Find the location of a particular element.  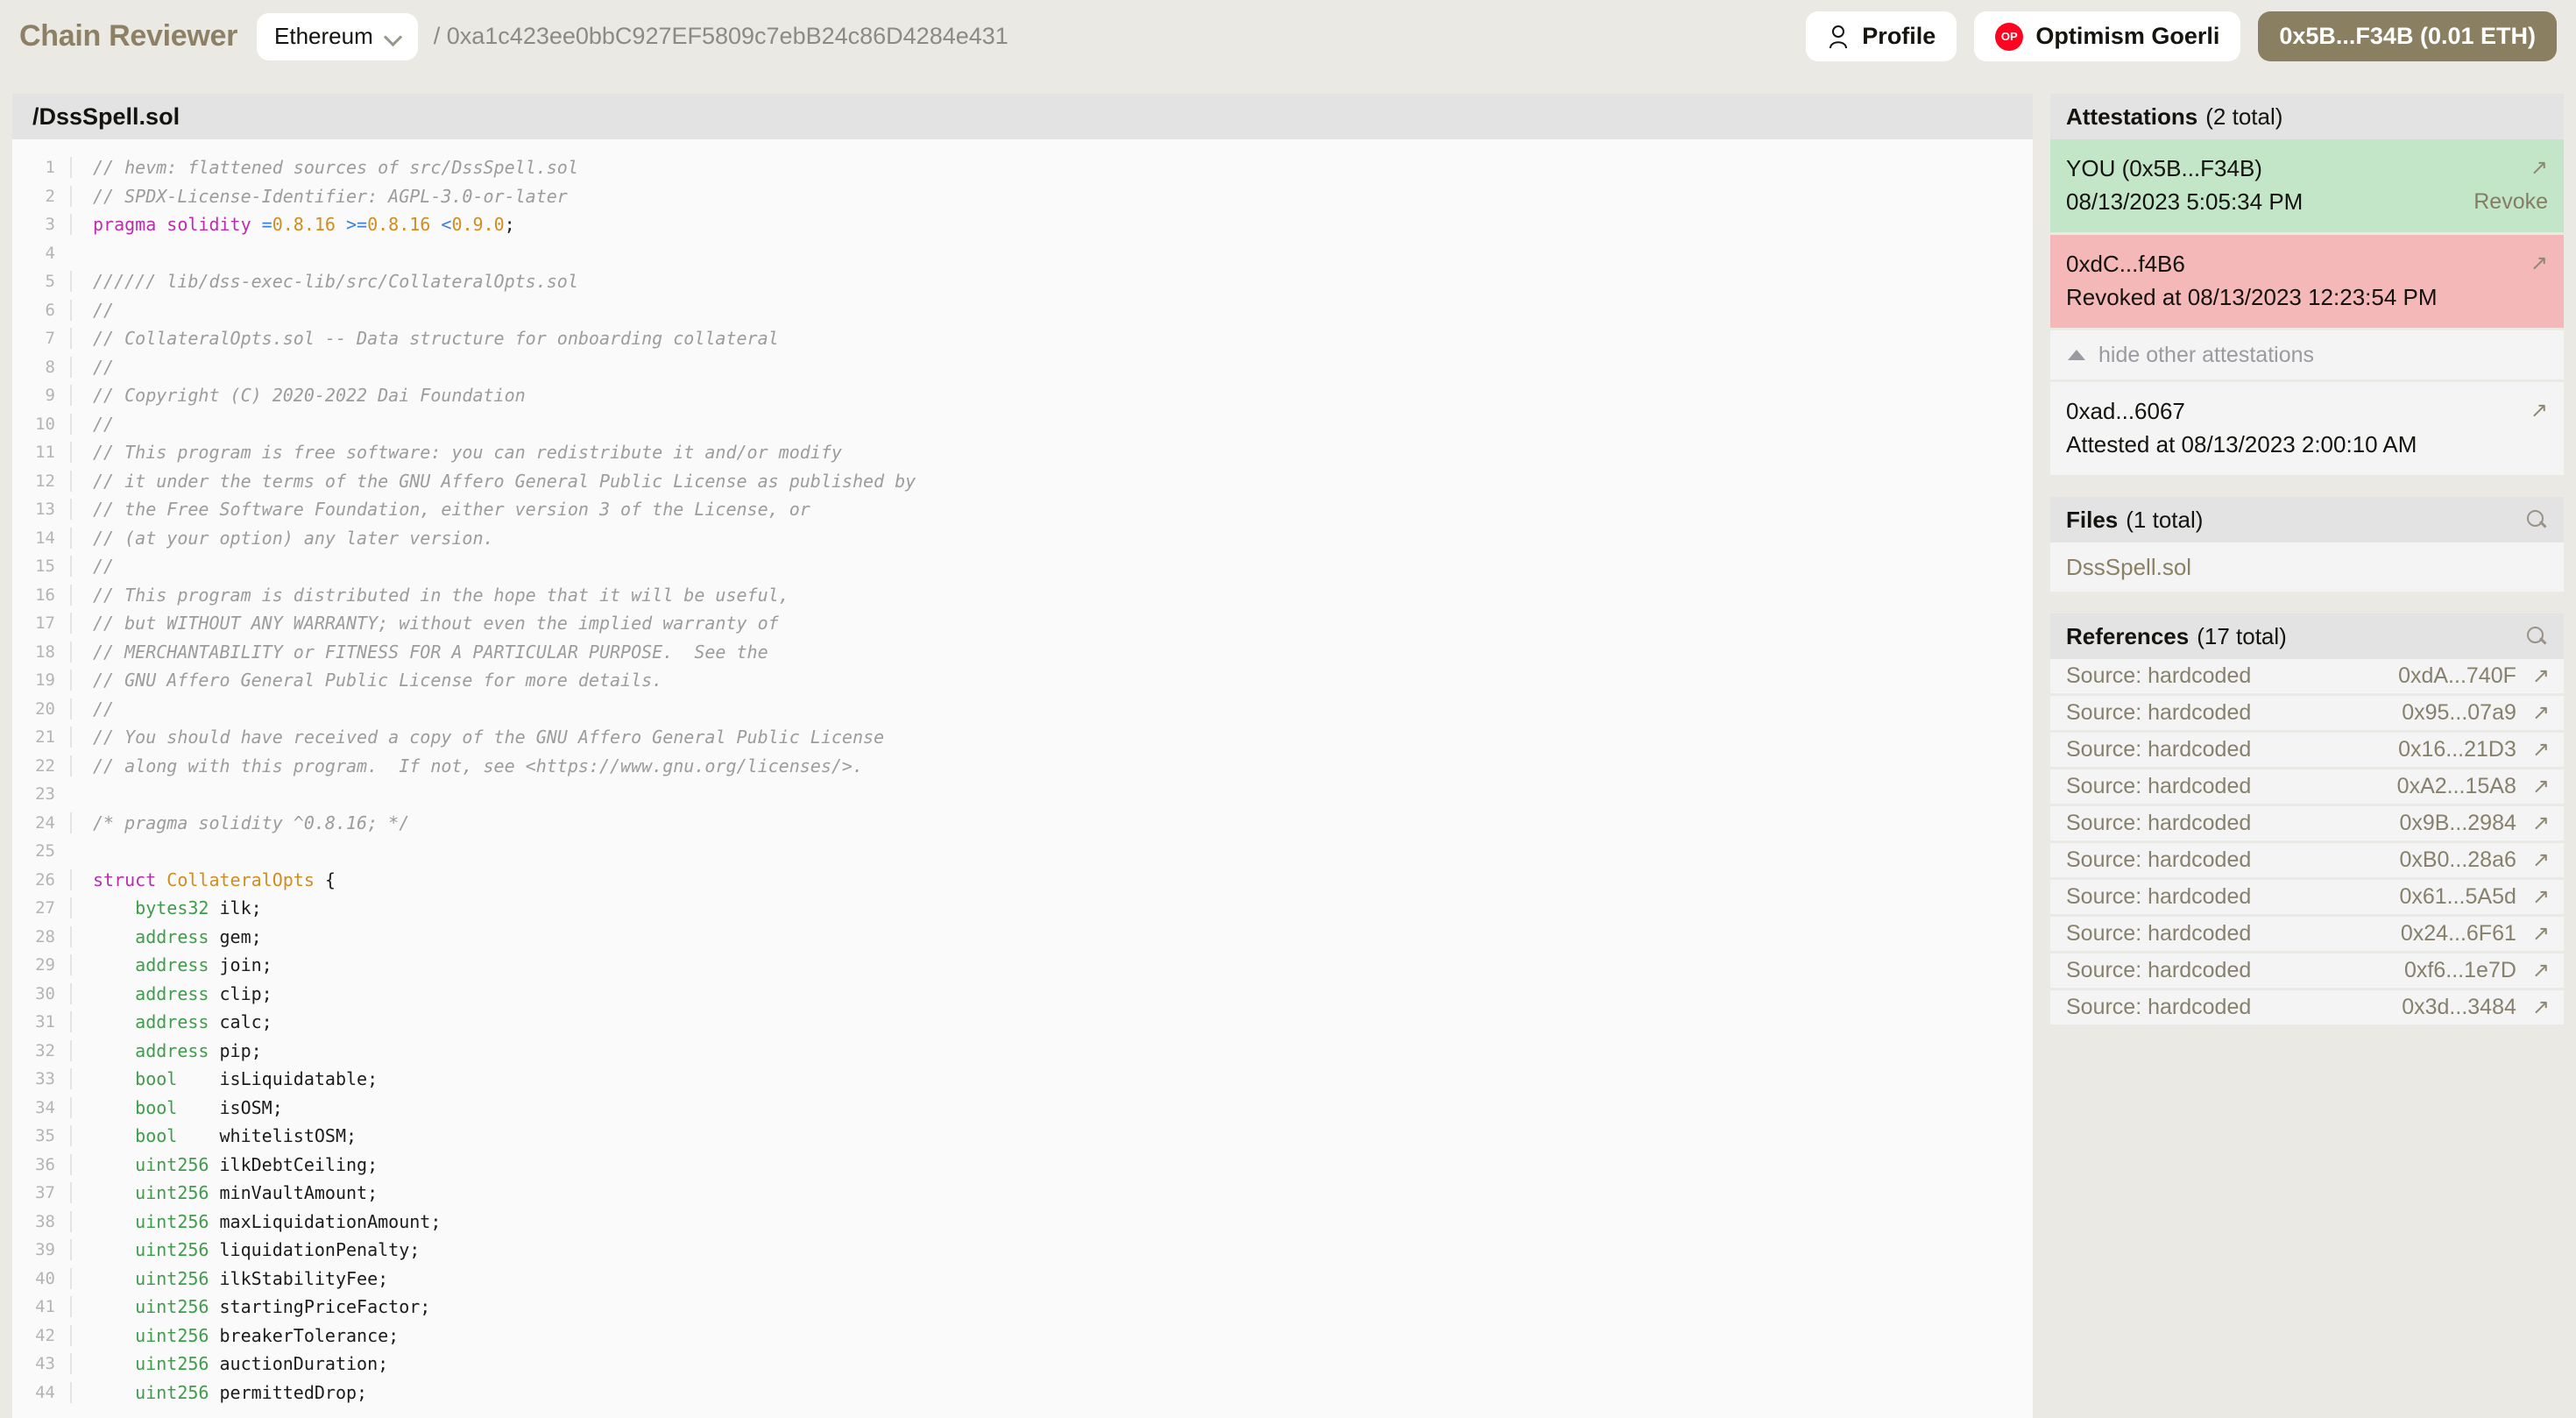

line-content: uint256 startingPriceFactor; is located at coordinates (250, 1307).